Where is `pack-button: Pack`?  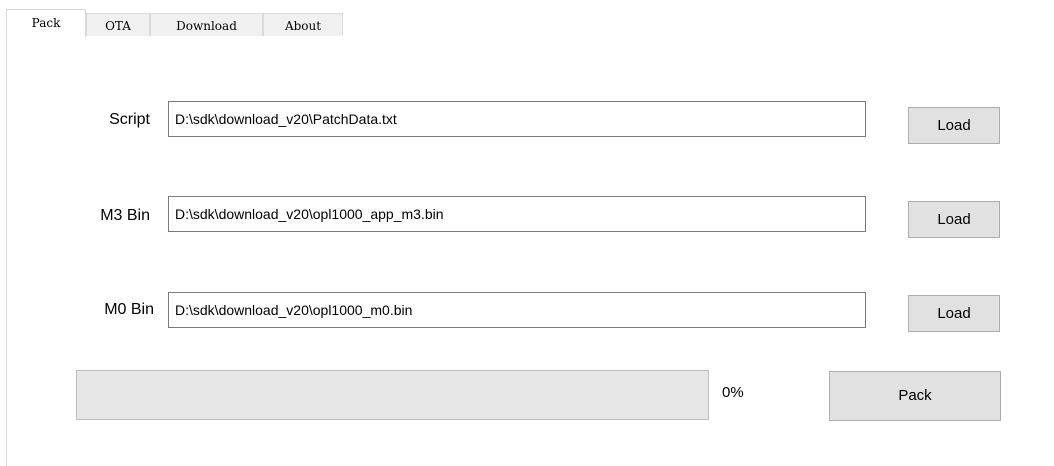
pack-button: Pack is located at coordinates (915, 396).